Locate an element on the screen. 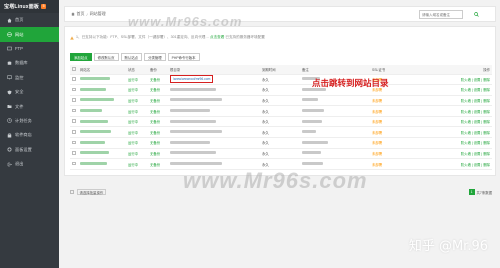 The image size is (500, 268). col-header-expire: 到期时间 is located at coordinates (280, 70).